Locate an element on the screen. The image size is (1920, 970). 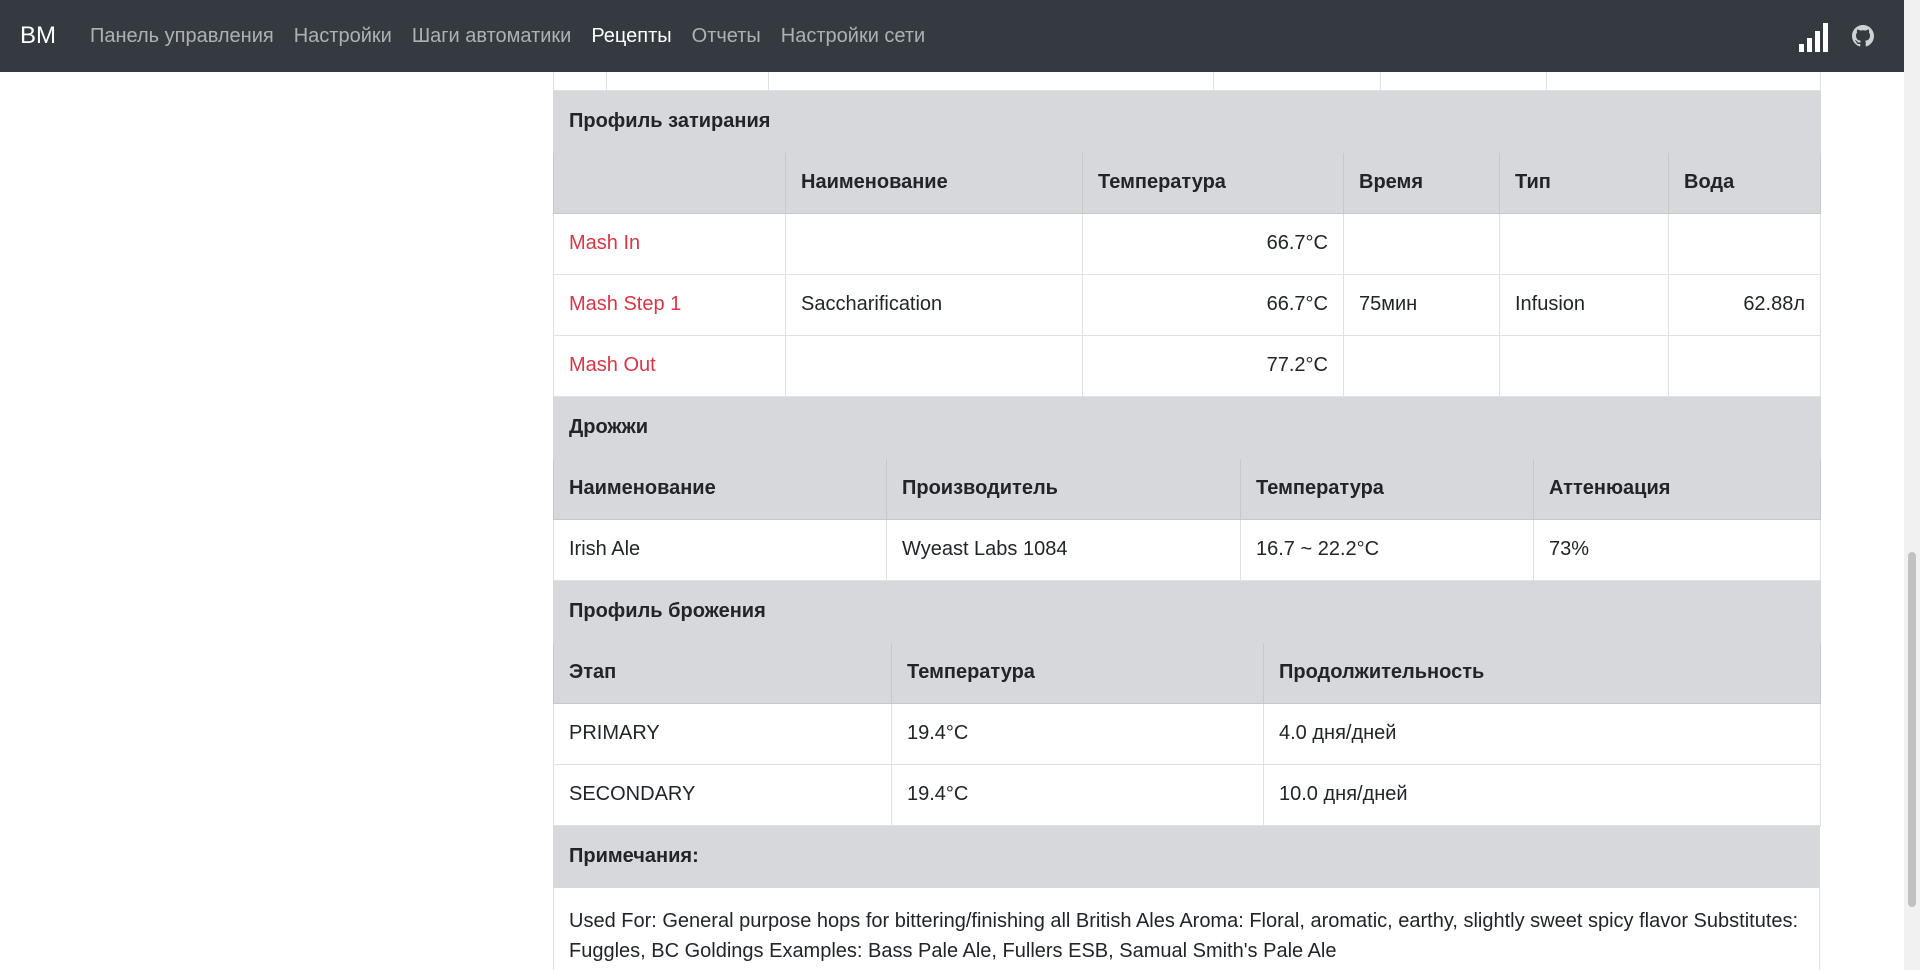
fermentation-title-row: Профиль брожения is located at coordinates (1187, 611).